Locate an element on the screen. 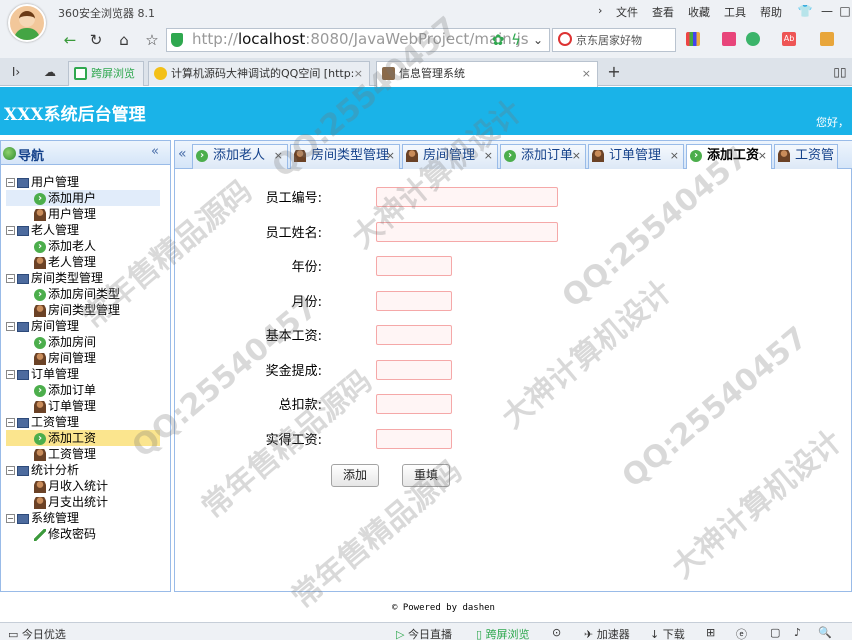  tree-item: › 添加用户 is located at coordinates (83, 198).